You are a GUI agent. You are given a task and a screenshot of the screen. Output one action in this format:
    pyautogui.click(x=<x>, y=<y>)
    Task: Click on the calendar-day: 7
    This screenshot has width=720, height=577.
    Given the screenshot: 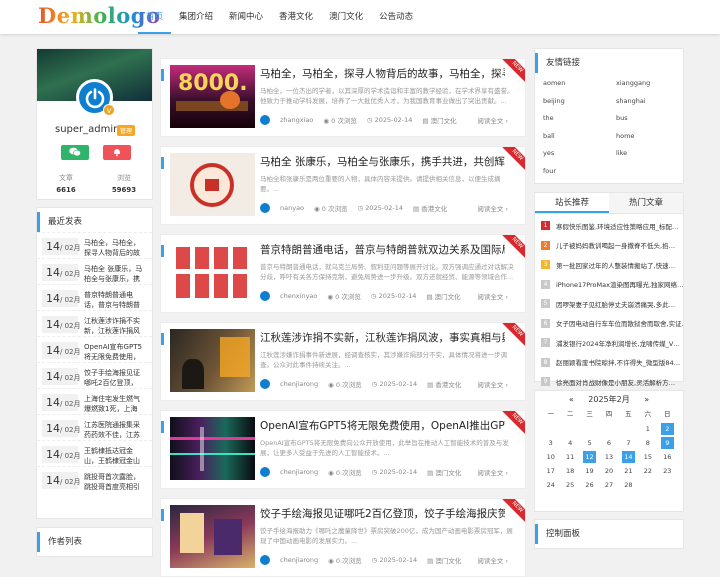 What is the action you would take?
    pyautogui.click(x=628, y=443)
    